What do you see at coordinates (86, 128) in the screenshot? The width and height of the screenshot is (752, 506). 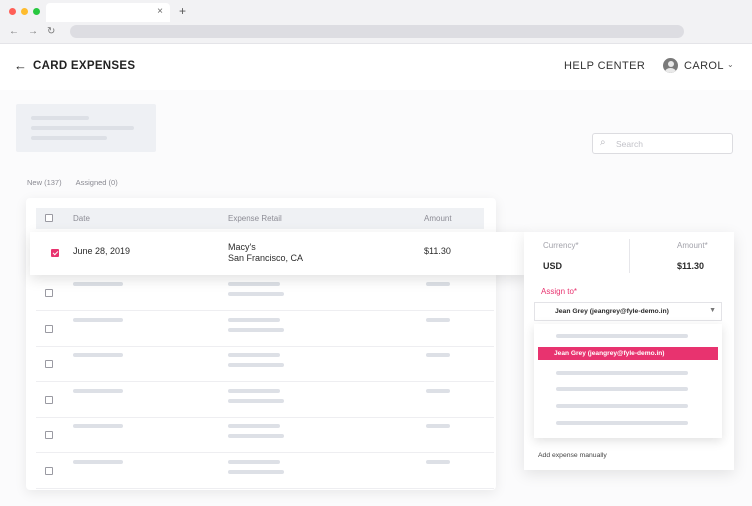 I see `summary-card-skeleton` at bounding box center [86, 128].